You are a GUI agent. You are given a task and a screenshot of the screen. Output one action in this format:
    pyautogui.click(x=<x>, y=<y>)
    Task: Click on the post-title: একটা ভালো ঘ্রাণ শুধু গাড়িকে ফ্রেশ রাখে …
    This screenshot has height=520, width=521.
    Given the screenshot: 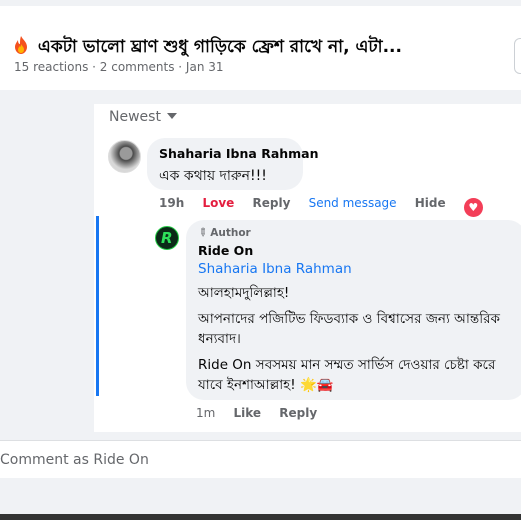 What is the action you would take?
    pyautogui.click(x=208, y=48)
    